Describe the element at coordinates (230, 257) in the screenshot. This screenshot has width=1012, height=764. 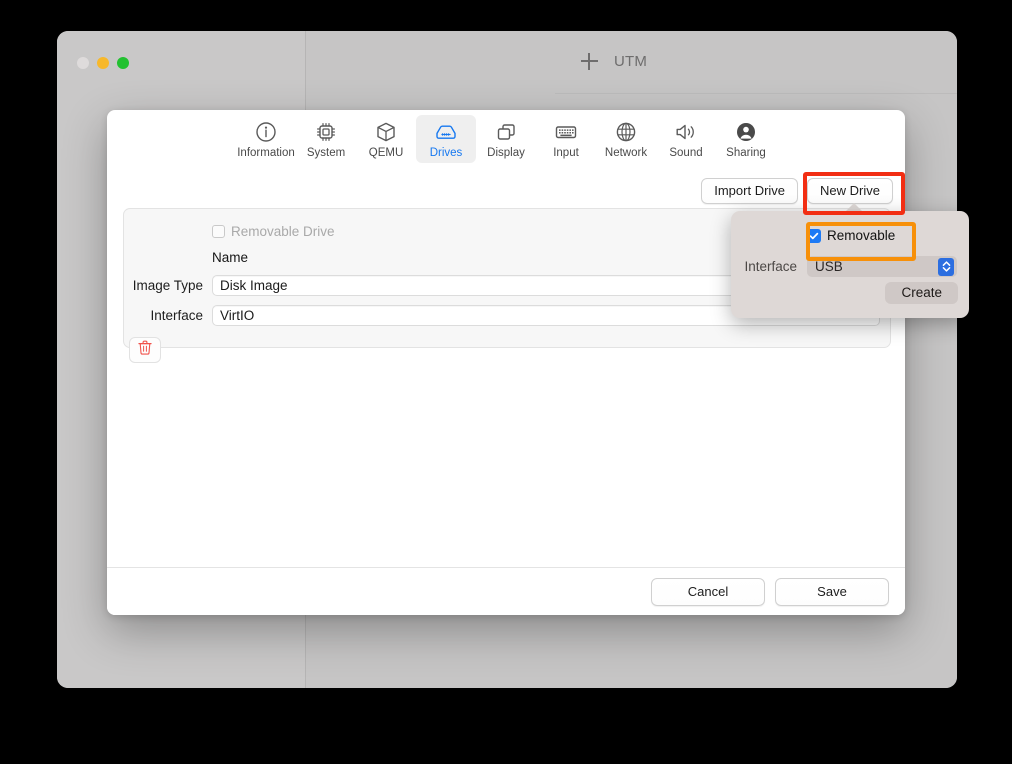
I see `drive-name-label: Name` at that location.